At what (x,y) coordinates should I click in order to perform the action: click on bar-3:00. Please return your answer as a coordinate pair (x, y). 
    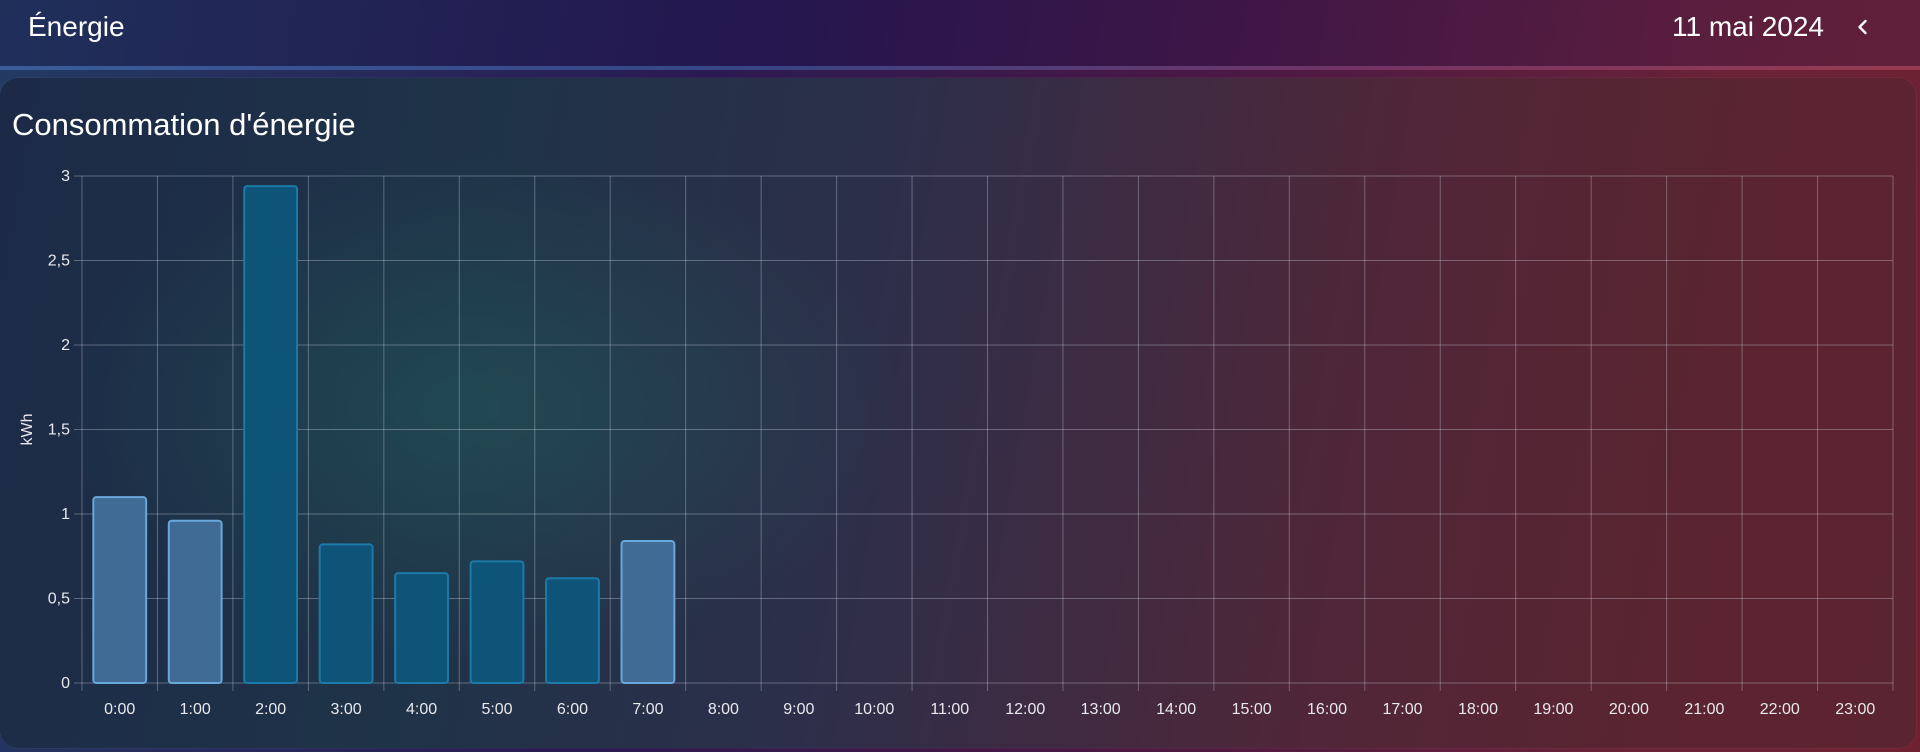
    Looking at the image, I should click on (346, 614).